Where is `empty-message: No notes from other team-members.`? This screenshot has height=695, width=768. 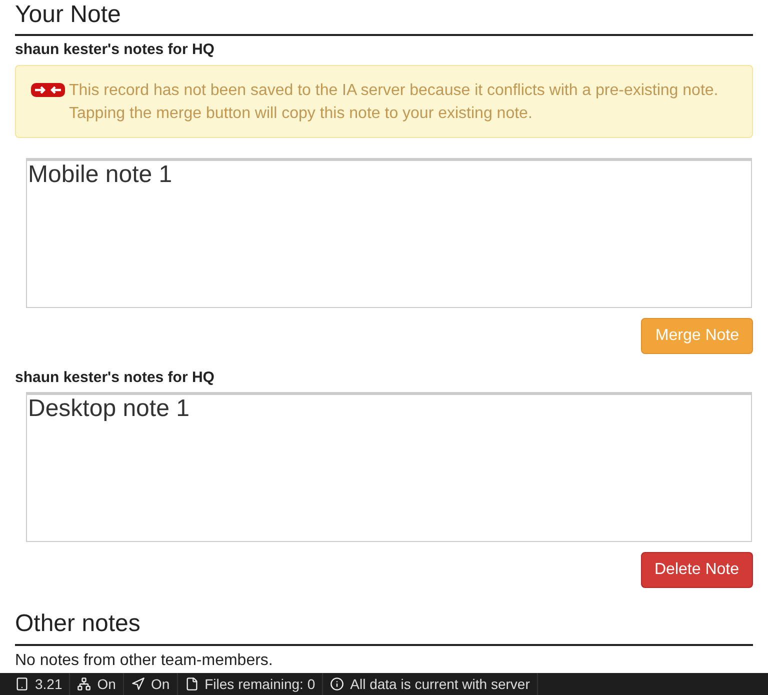 empty-message: No notes from other team-members. is located at coordinates (144, 661).